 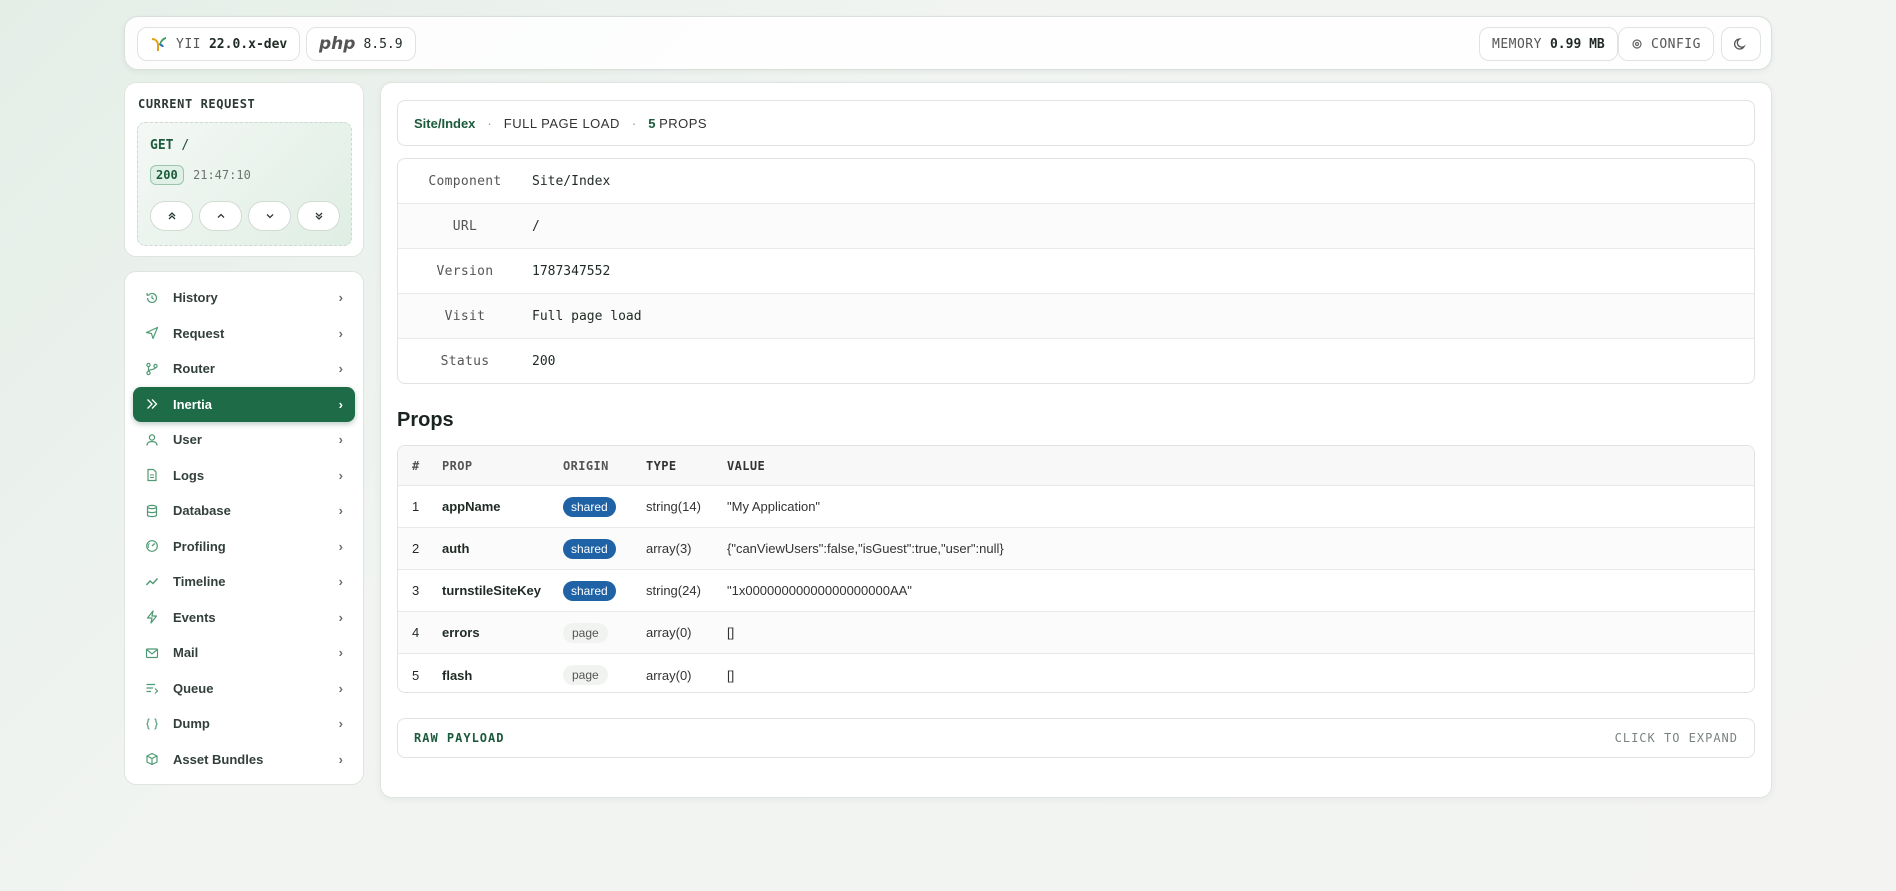 I want to click on sidebar-item-router: Router ›, so click(x=244, y=369).